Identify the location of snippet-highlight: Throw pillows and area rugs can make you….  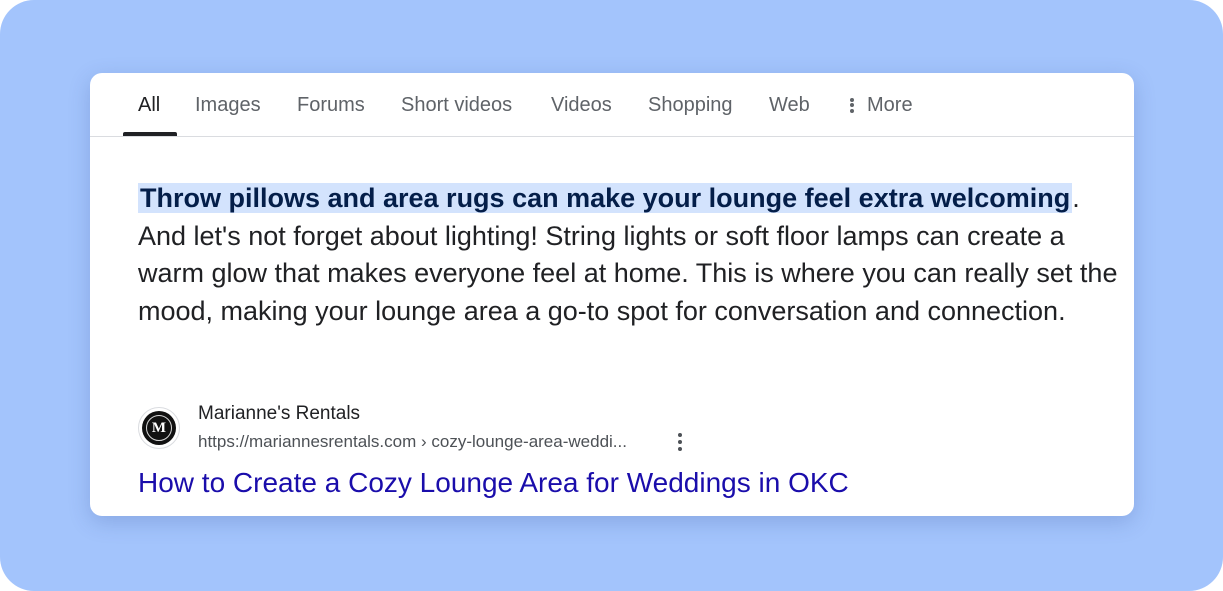
(605, 198).